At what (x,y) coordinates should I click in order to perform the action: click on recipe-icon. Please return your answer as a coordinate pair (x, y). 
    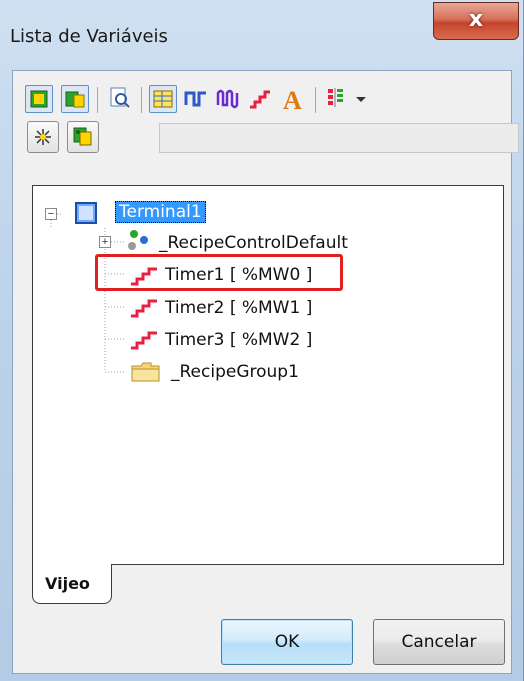
    Looking at the image, I should click on (82, 136).